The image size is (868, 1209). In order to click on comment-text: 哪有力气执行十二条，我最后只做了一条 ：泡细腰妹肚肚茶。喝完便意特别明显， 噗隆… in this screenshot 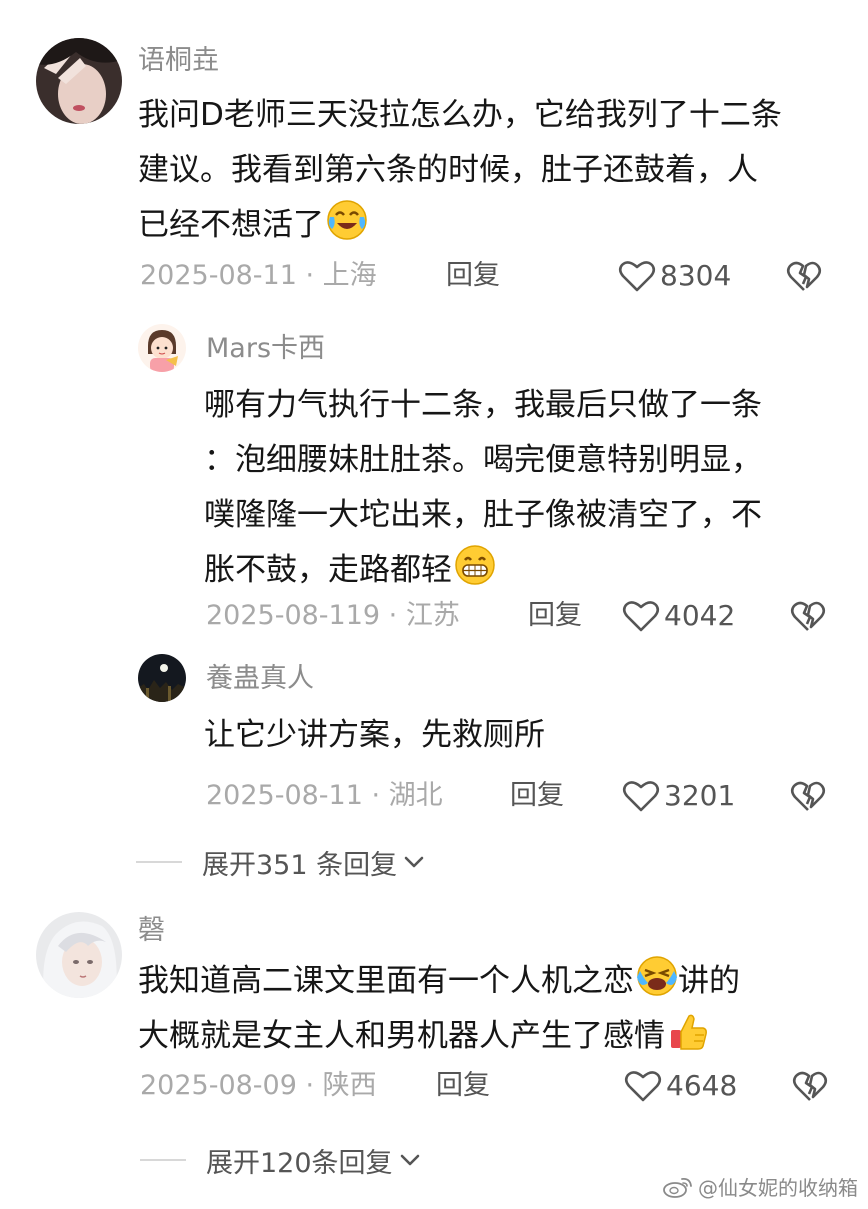, I will do `click(483, 488)`.